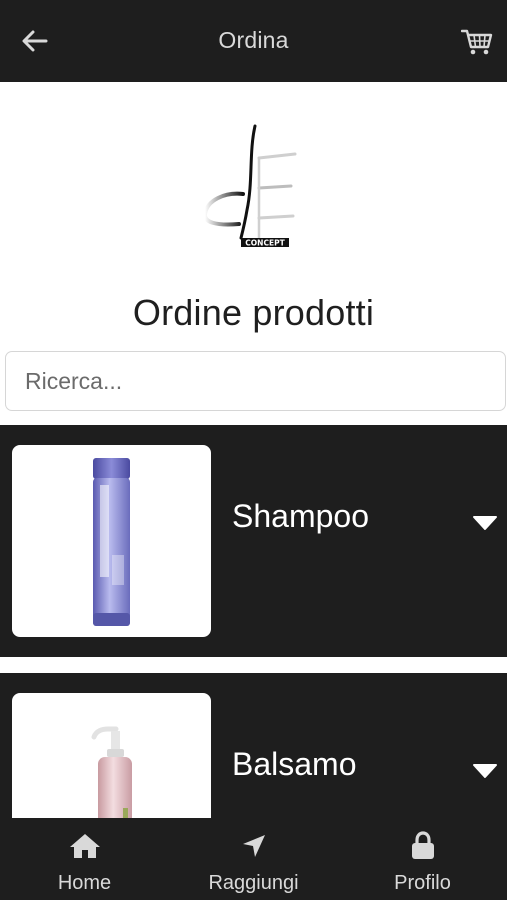 This screenshot has height=900, width=507. What do you see at coordinates (265, 242) in the screenshot?
I see `logo-wordmark: CONCEPT` at bounding box center [265, 242].